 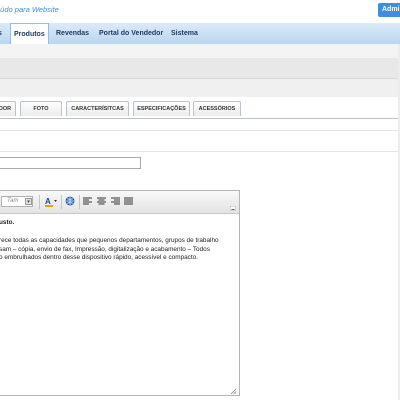 What do you see at coordinates (101, 202) in the screenshot?
I see `align-center-icon` at bounding box center [101, 202].